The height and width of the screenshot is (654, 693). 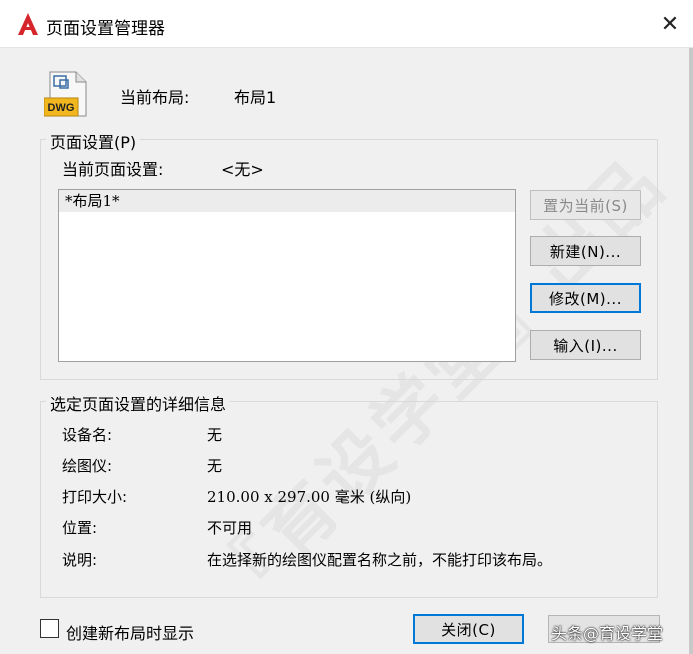 What do you see at coordinates (113, 169) in the screenshot?
I see `current-page-setup-label: 当前页面设置:` at bounding box center [113, 169].